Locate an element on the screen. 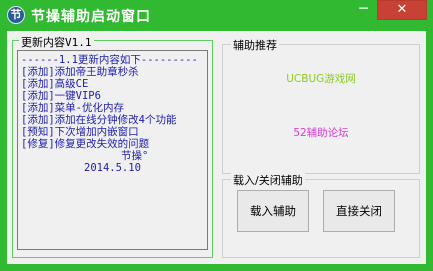 This screenshot has height=271, width=433. app-icon: 节 is located at coordinates (16, 15).